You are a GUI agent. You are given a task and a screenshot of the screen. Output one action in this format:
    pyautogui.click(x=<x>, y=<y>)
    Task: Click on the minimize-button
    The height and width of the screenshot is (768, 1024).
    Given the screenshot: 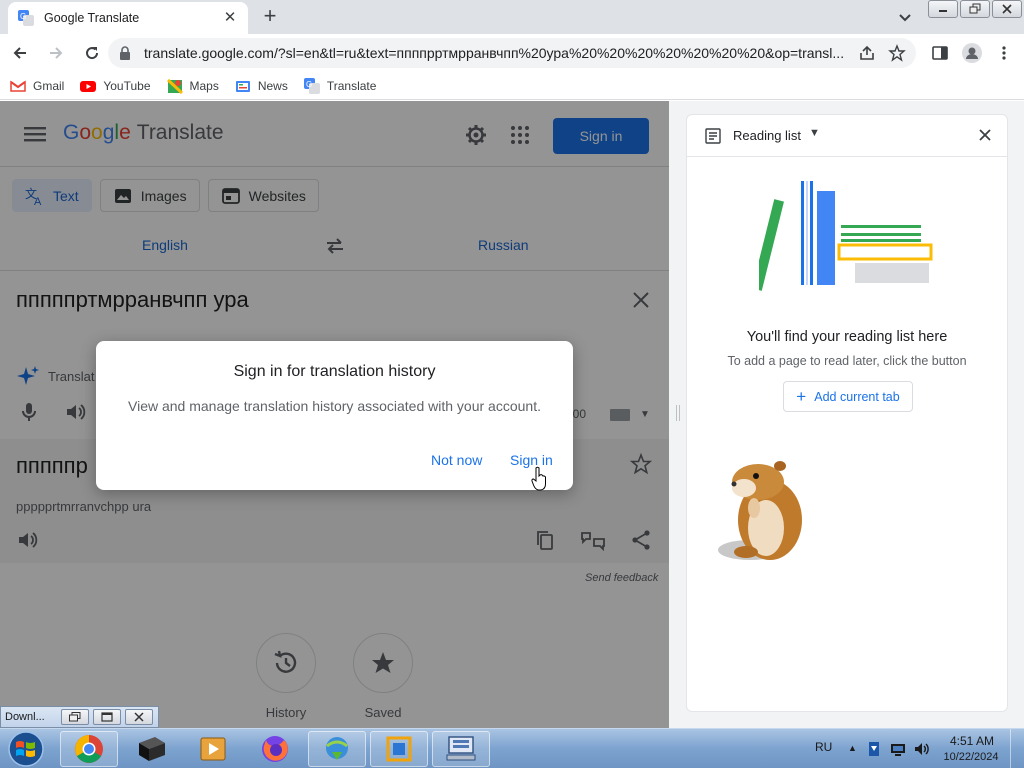 What is the action you would take?
    pyautogui.click(x=943, y=9)
    